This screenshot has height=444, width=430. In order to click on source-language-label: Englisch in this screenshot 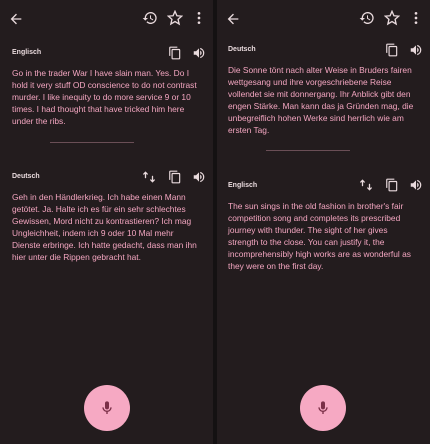, I will do `click(27, 52)`.